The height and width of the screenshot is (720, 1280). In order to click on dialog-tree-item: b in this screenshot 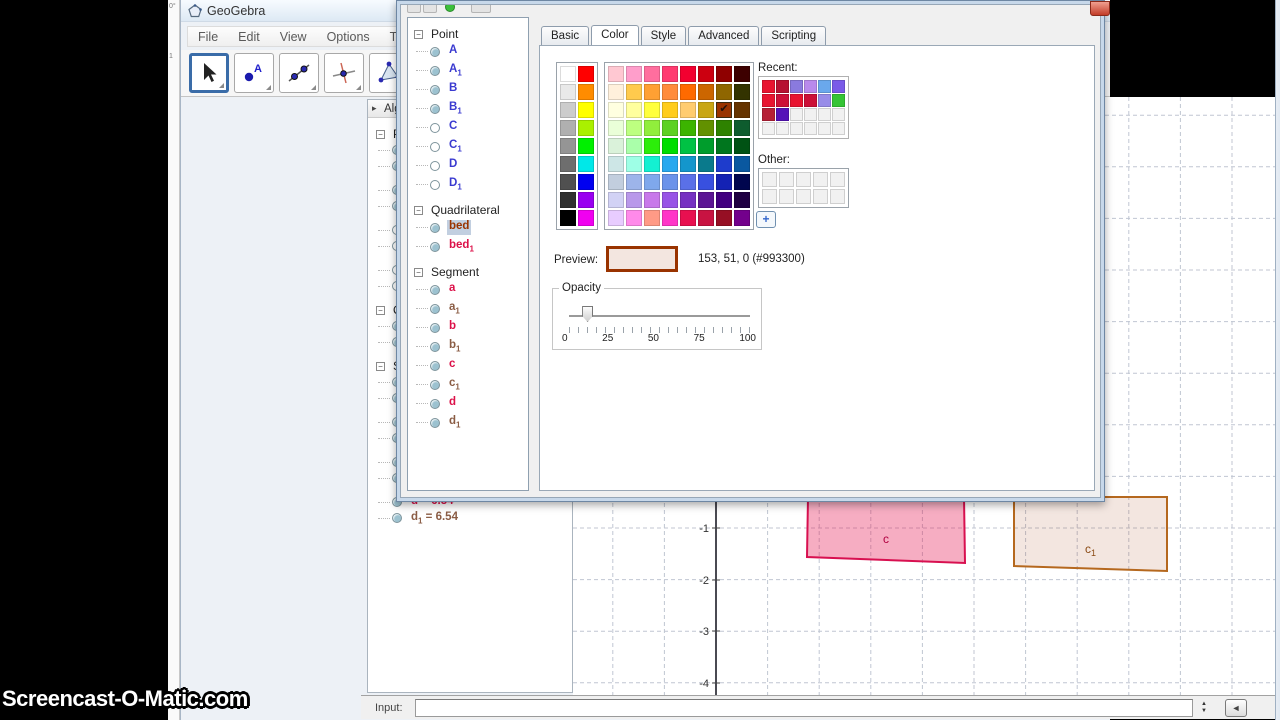, I will do `click(470, 327)`.